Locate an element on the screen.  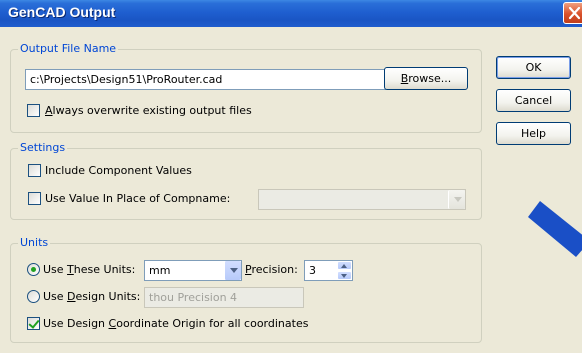
cancel-button: Cancel is located at coordinates (533, 100).